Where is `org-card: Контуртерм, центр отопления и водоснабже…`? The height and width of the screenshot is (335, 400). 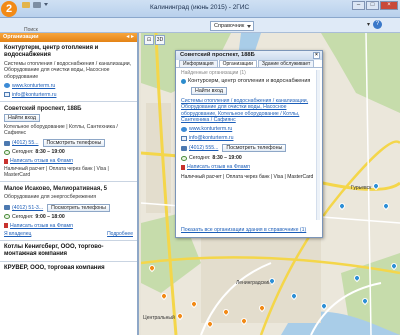
org-card: Контуртерм, центр отопления и водоснабже… is located at coordinates (68, 72).